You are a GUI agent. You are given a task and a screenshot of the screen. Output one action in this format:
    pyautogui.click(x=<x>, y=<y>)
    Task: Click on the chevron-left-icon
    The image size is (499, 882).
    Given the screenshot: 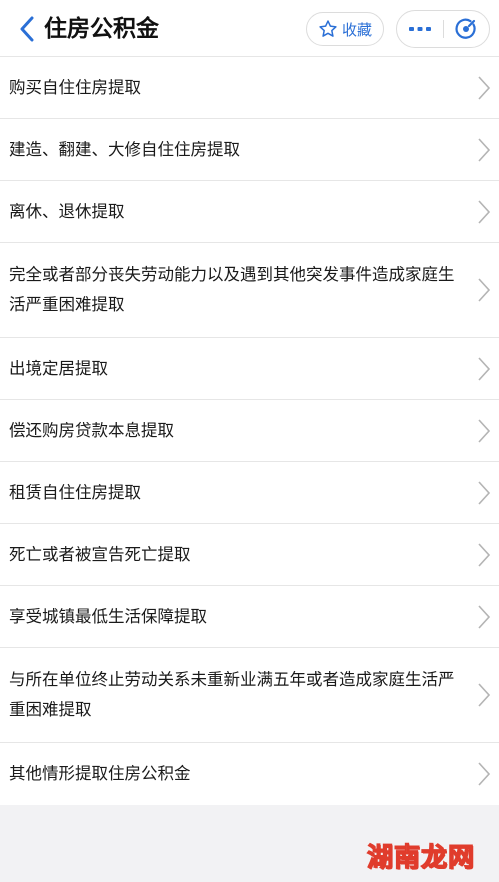 What is the action you would take?
    pyautogui.click(x=27, y=29)
    